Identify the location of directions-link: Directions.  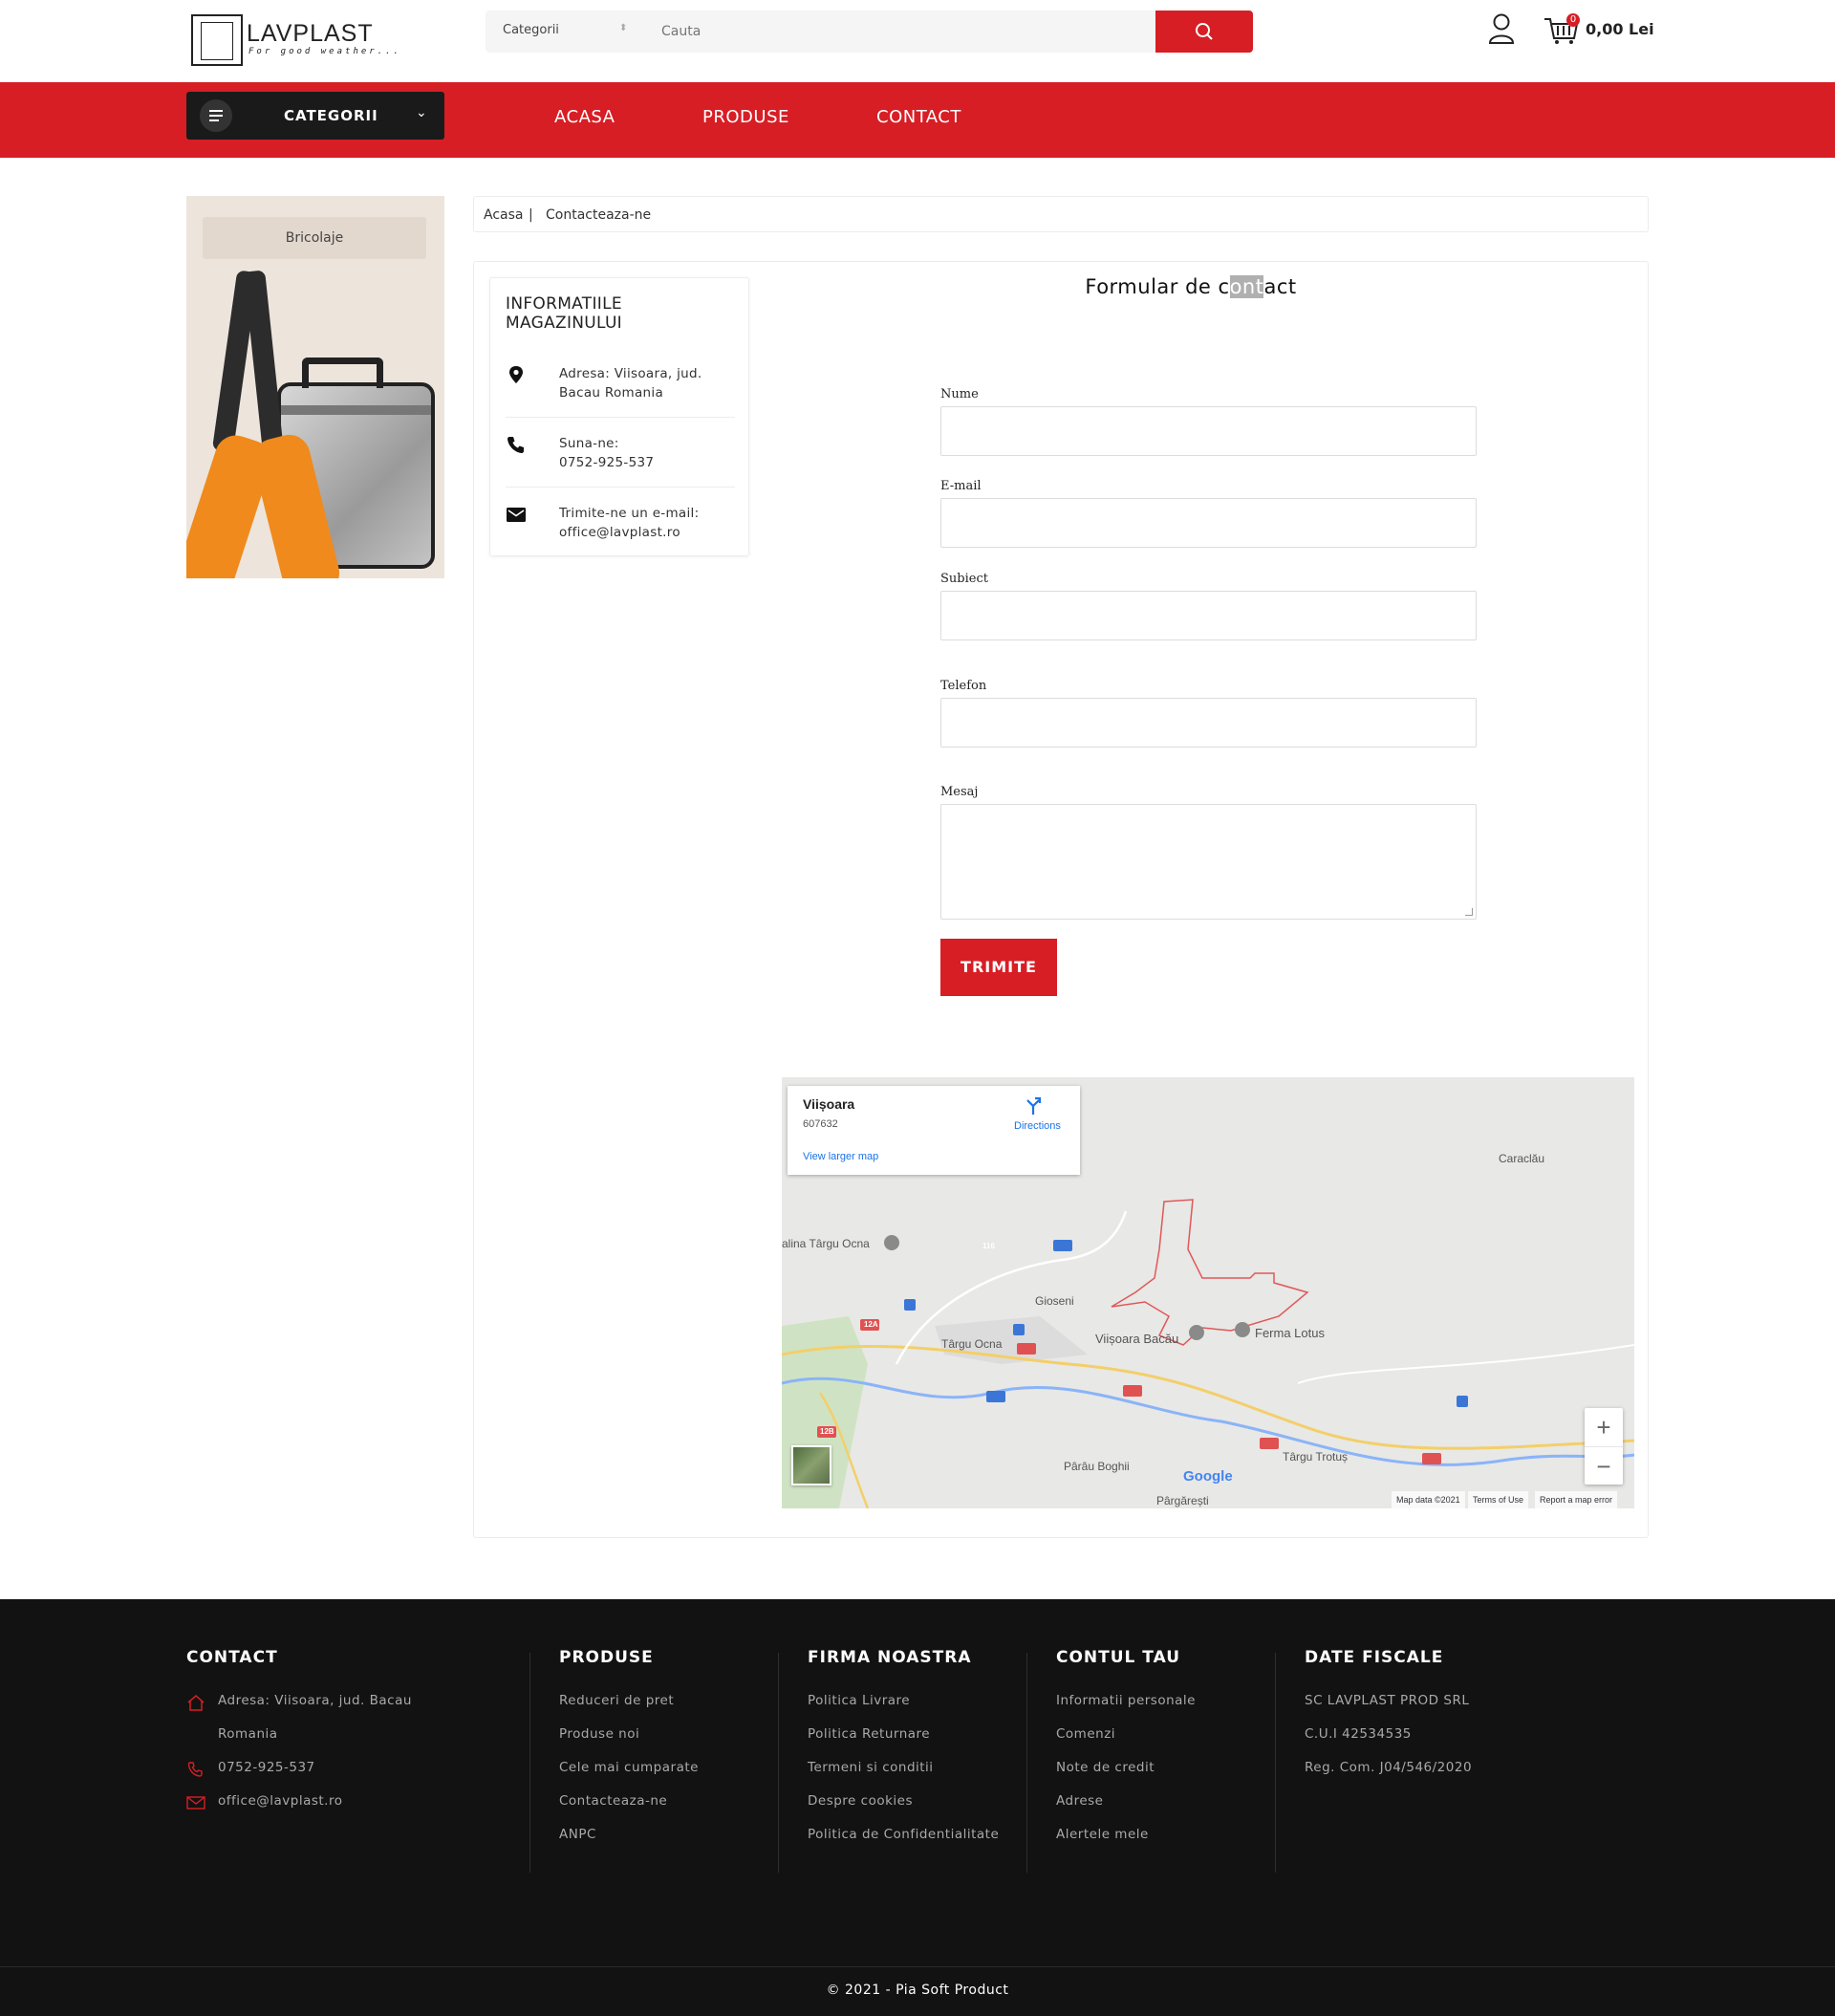
(1037, 1126).